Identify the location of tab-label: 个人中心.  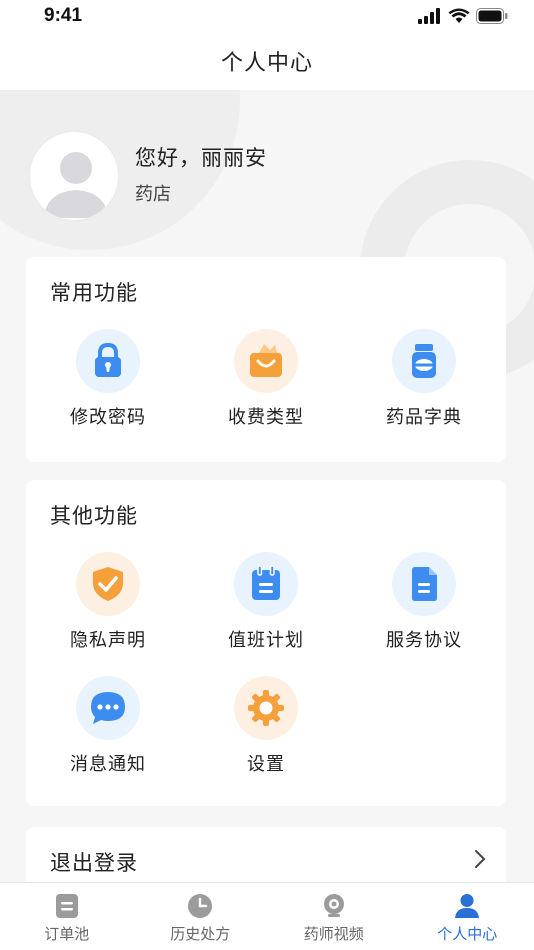
(467, 934).